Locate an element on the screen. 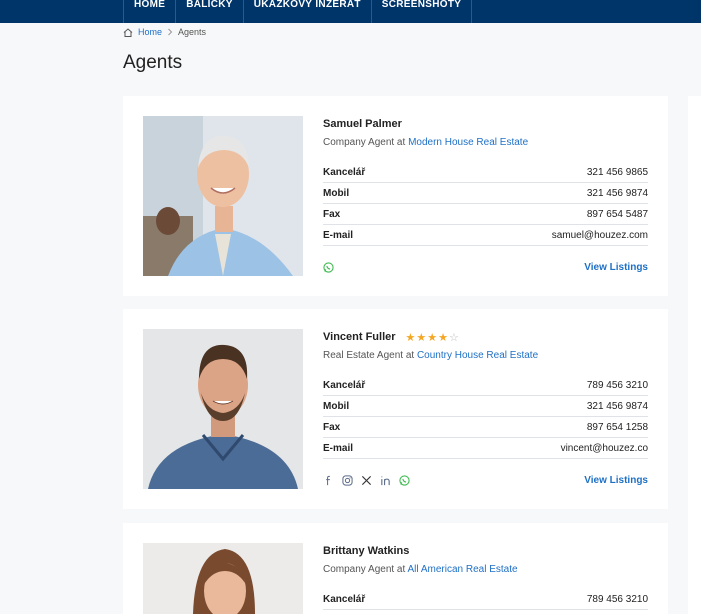 The width and height of the screenshot is (701, 614). agent-name: Vincent Fuller is located at coordinates (359, 337).